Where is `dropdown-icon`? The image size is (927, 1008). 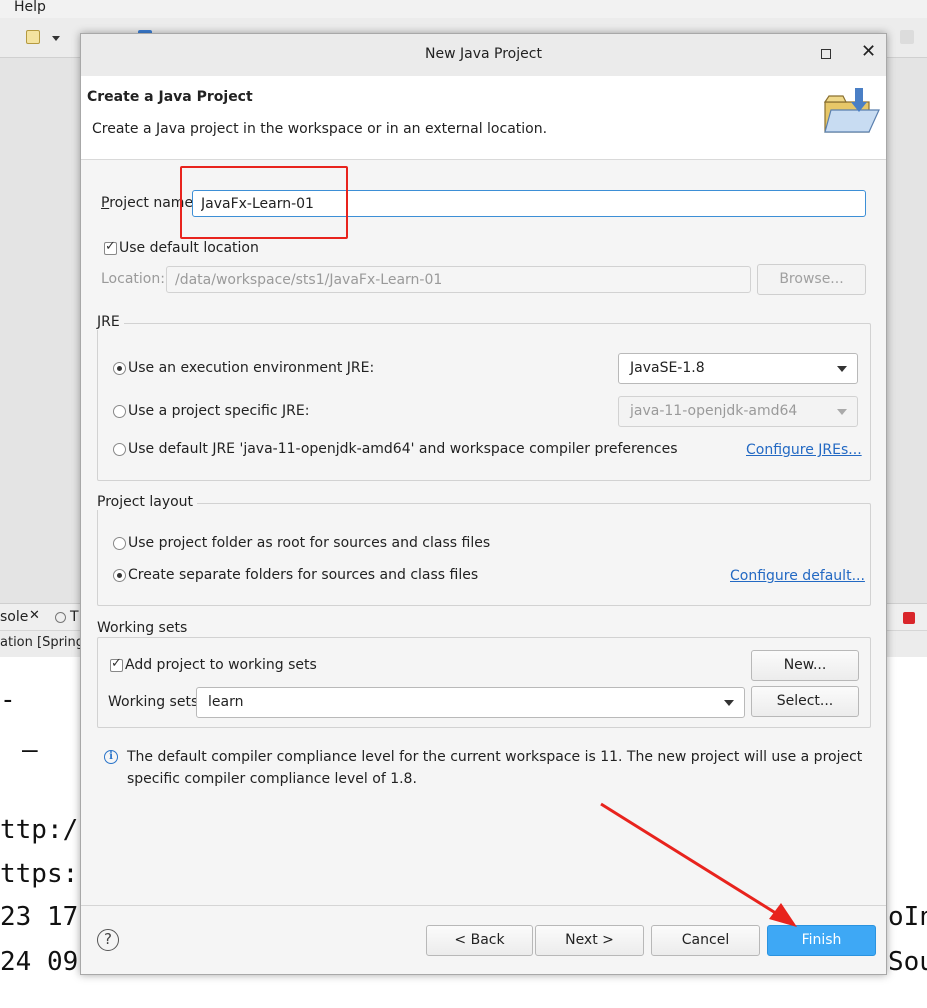
dropdown-icon is located at coordinates (56, 38).